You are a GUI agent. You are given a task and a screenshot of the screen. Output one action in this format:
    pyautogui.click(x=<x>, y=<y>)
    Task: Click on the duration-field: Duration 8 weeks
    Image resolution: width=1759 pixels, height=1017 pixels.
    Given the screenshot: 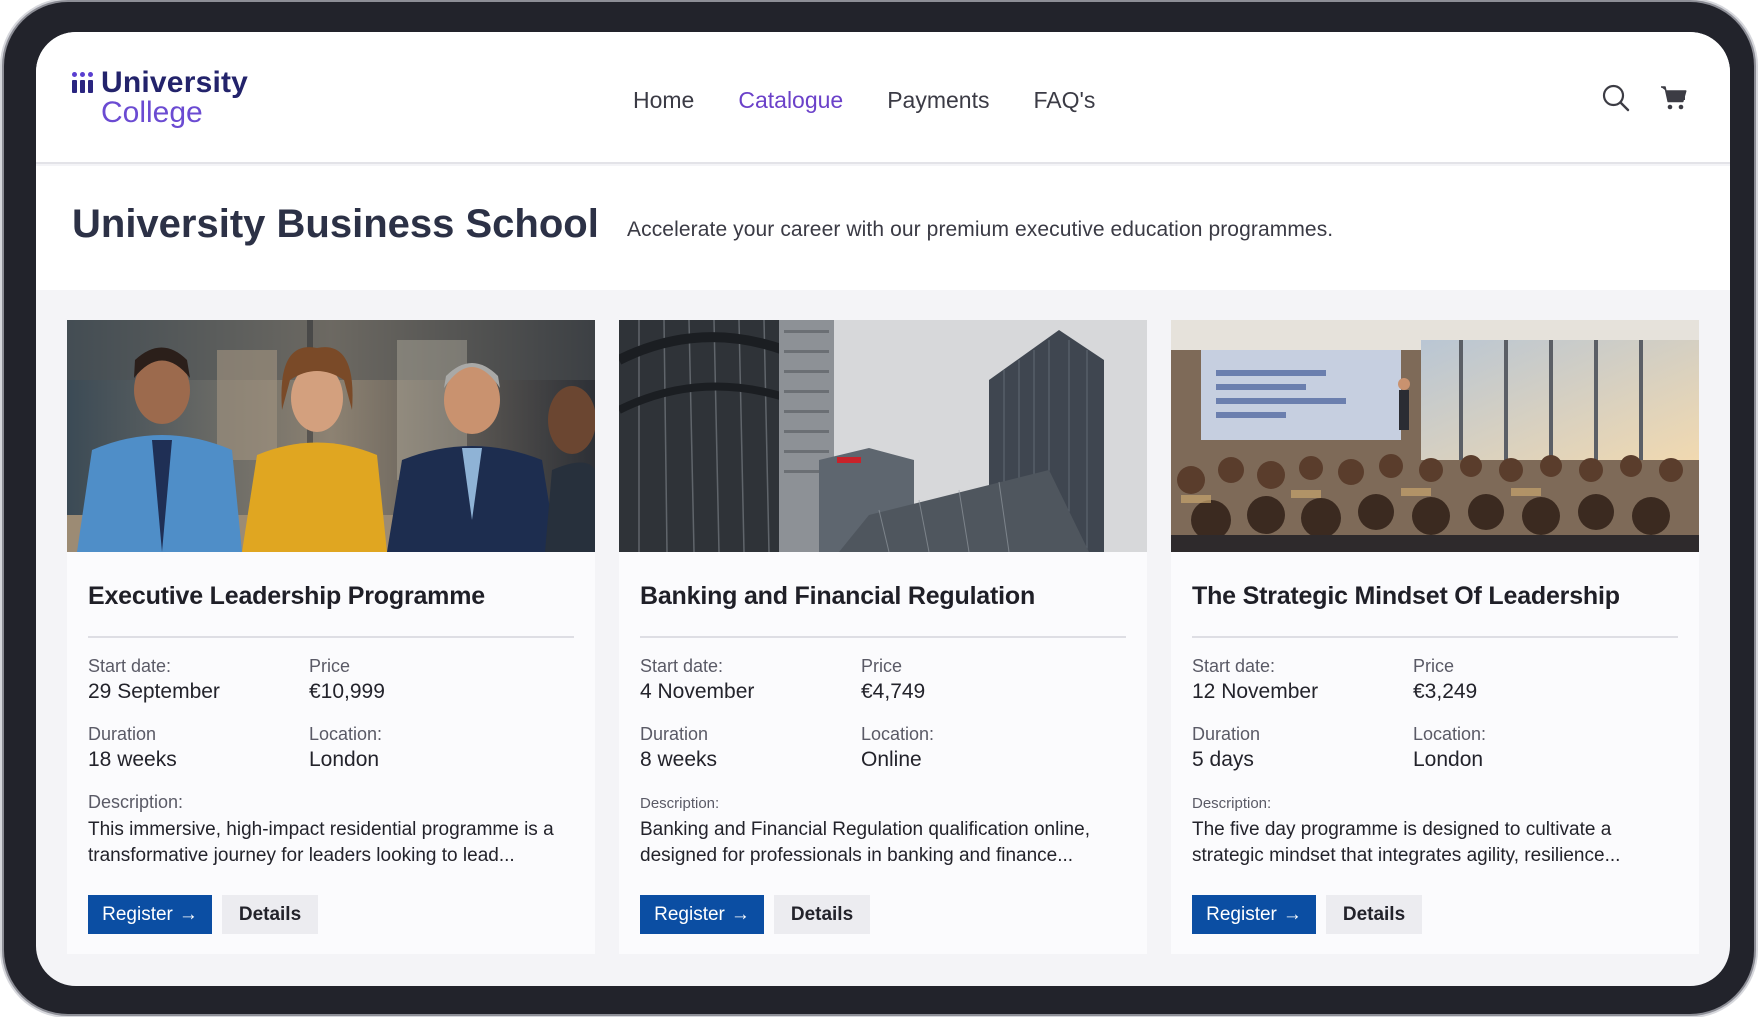 What is the action you would take?
    pyautogui.click(x=678, y=748)
    